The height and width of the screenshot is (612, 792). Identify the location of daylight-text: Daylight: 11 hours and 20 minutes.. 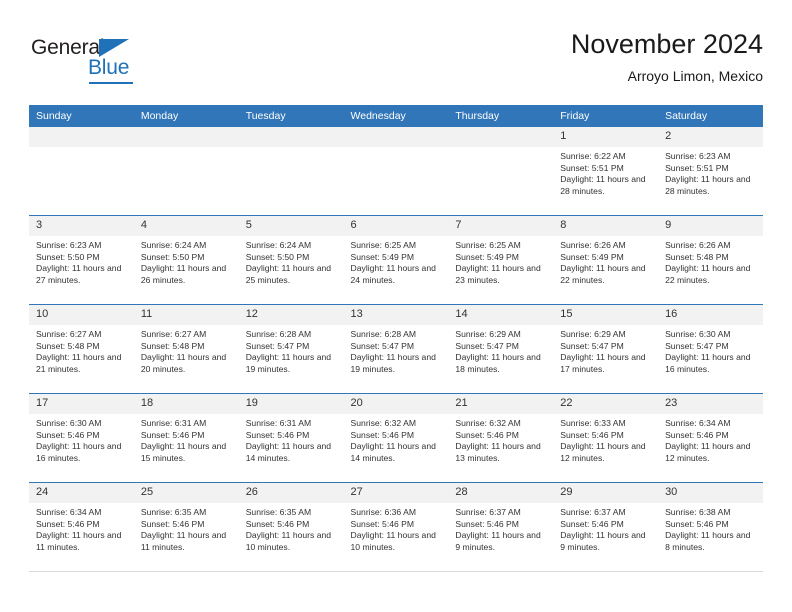
(183, 363).